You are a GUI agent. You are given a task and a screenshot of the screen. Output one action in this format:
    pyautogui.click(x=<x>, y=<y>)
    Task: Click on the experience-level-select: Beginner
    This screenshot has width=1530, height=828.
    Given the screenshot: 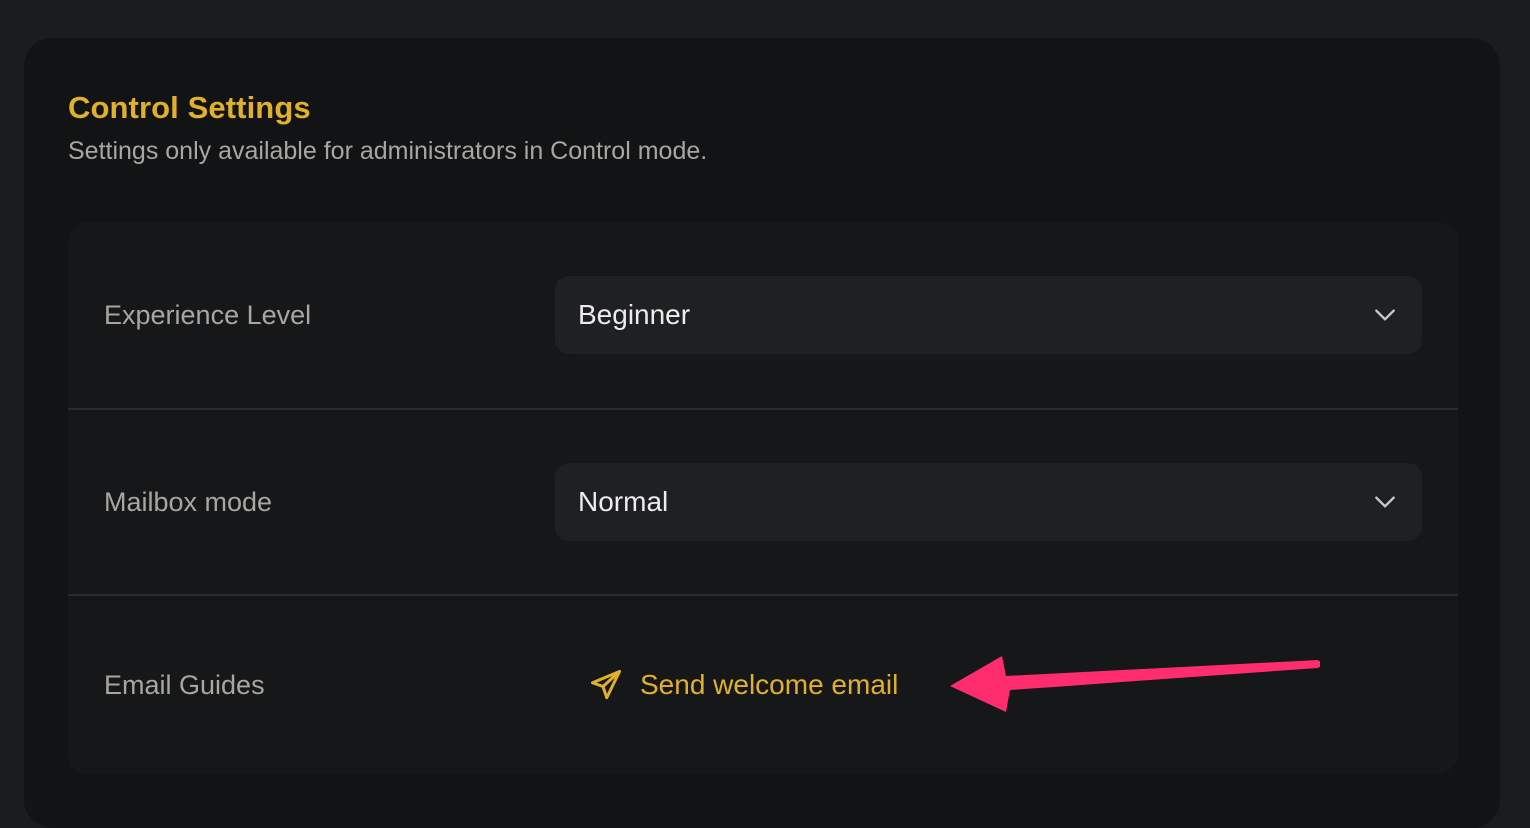 What is the action you would take?
    pyautogui.click(x=988, y=315)
    